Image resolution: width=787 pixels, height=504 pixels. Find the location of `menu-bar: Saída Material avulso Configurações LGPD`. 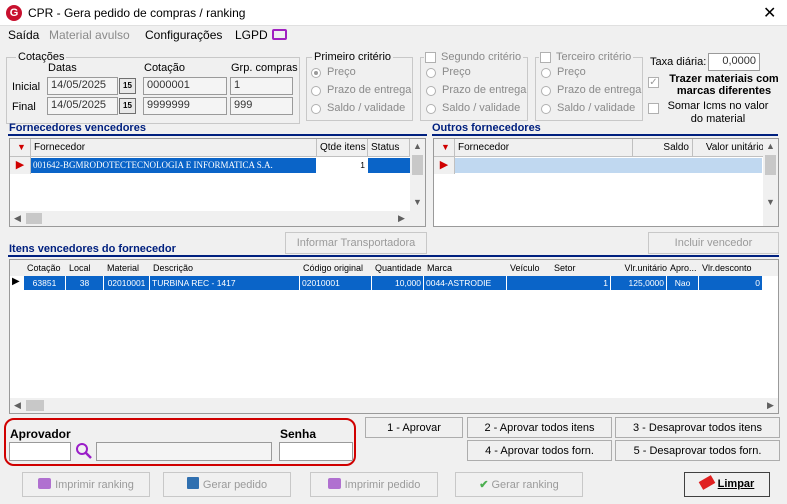

menu-bar: Saída Material avulso Configurações LGPD is located at coordinates (393, 36).